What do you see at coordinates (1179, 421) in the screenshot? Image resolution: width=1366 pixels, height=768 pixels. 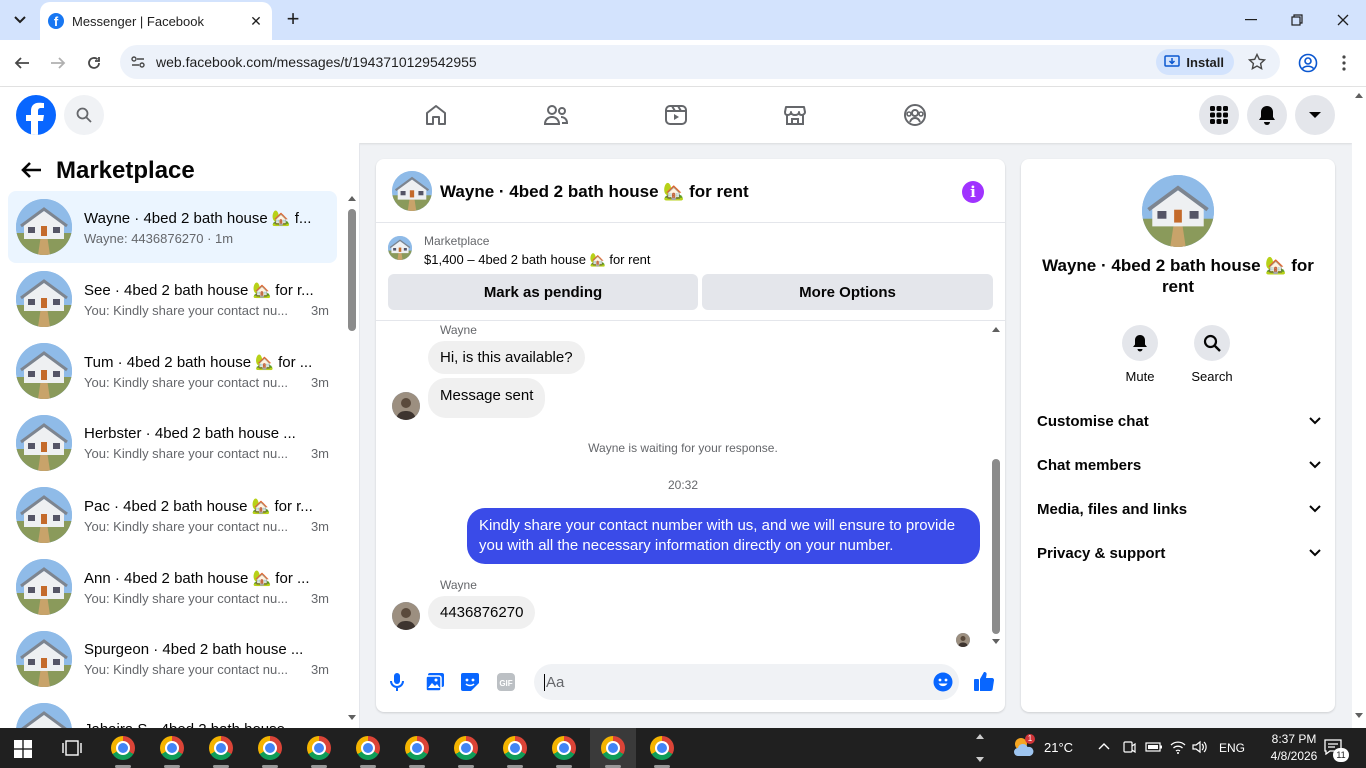 I see `customise-chat-row: Customise chat` at bounding box center [1179, 421].